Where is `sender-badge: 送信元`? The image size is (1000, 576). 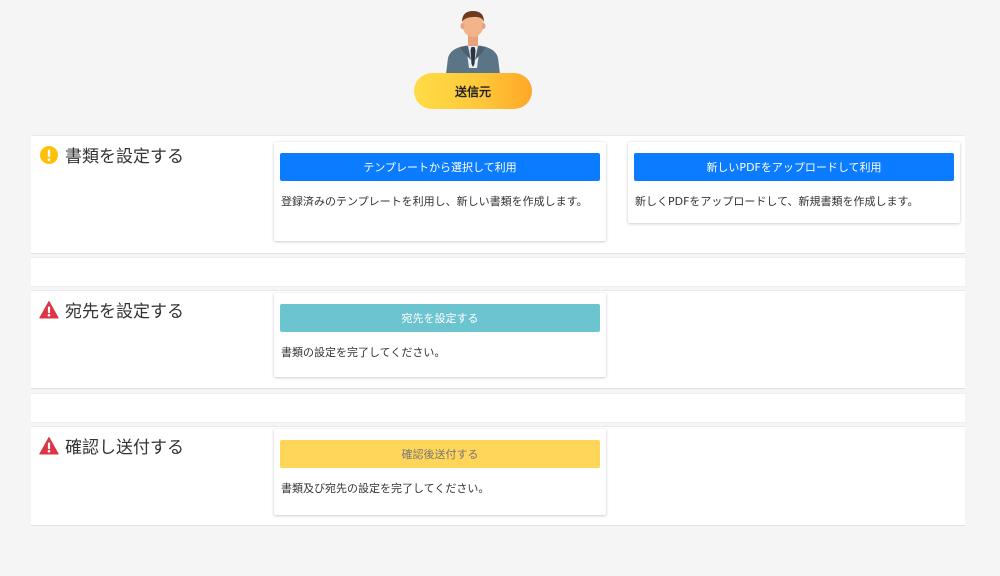
sender-badge: 送信元 is located at coordinates (473, 91).